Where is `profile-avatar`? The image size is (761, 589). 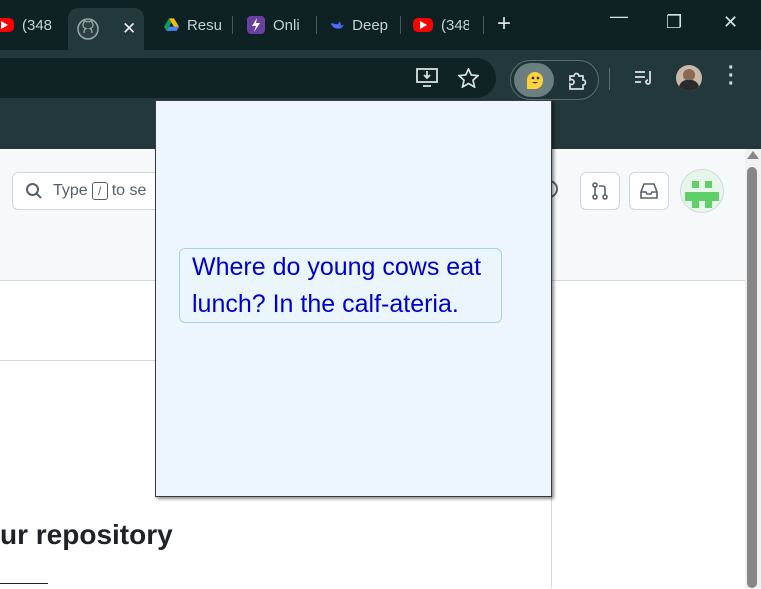
profile-avatar is located at coordinates (689, 78).